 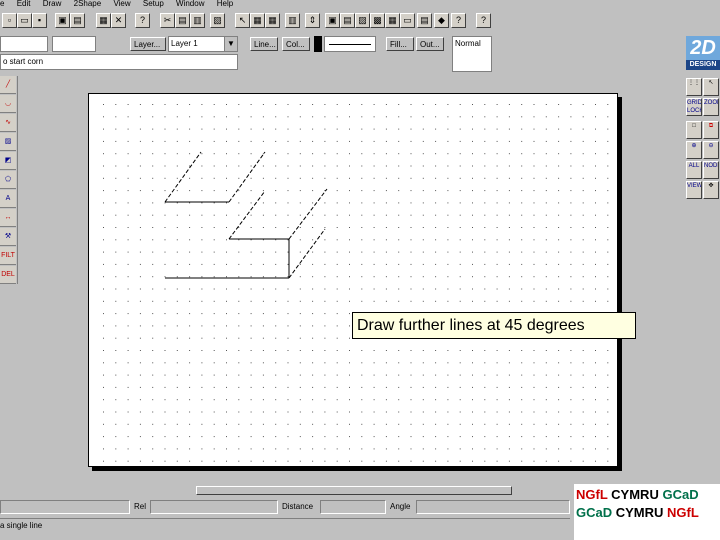 I want to click on hatch-tool-icon: ▨, so click(x=8, y=142).